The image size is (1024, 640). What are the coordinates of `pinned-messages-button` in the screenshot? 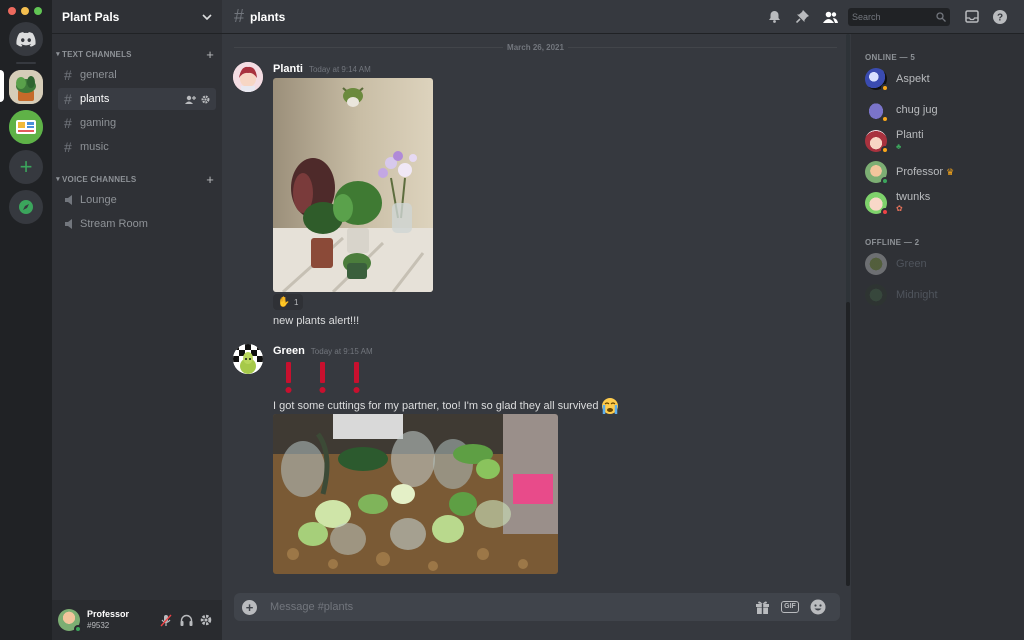 It's located at (802, 16).